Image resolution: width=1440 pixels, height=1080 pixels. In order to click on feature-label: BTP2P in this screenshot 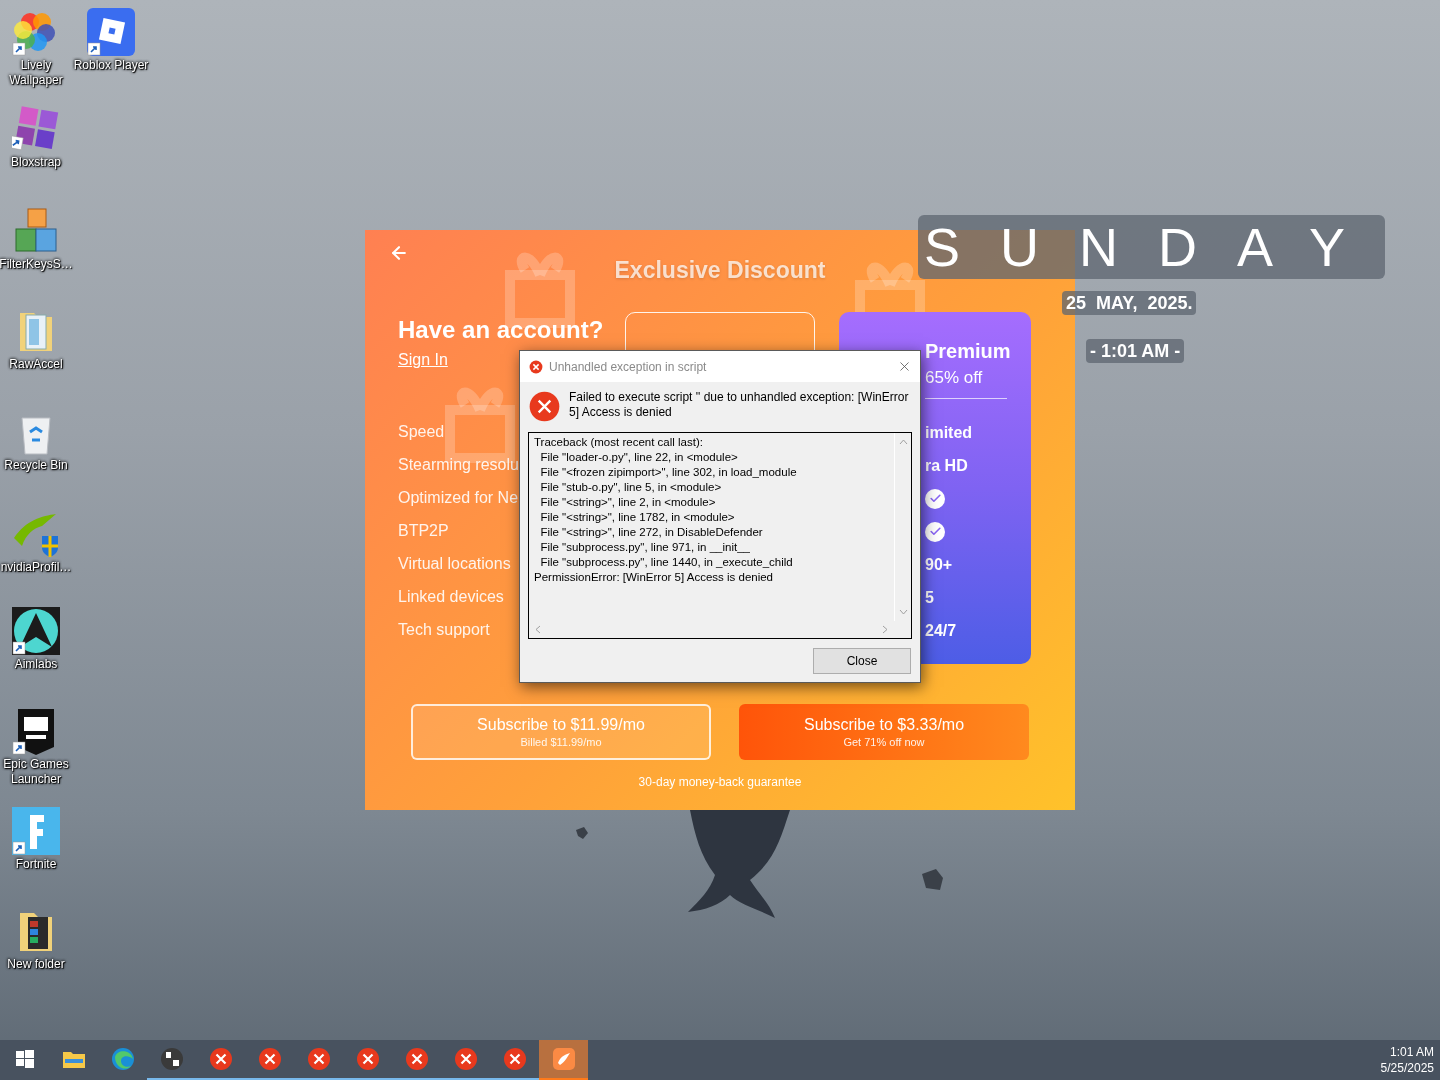, I will do `click(424, 530)`.